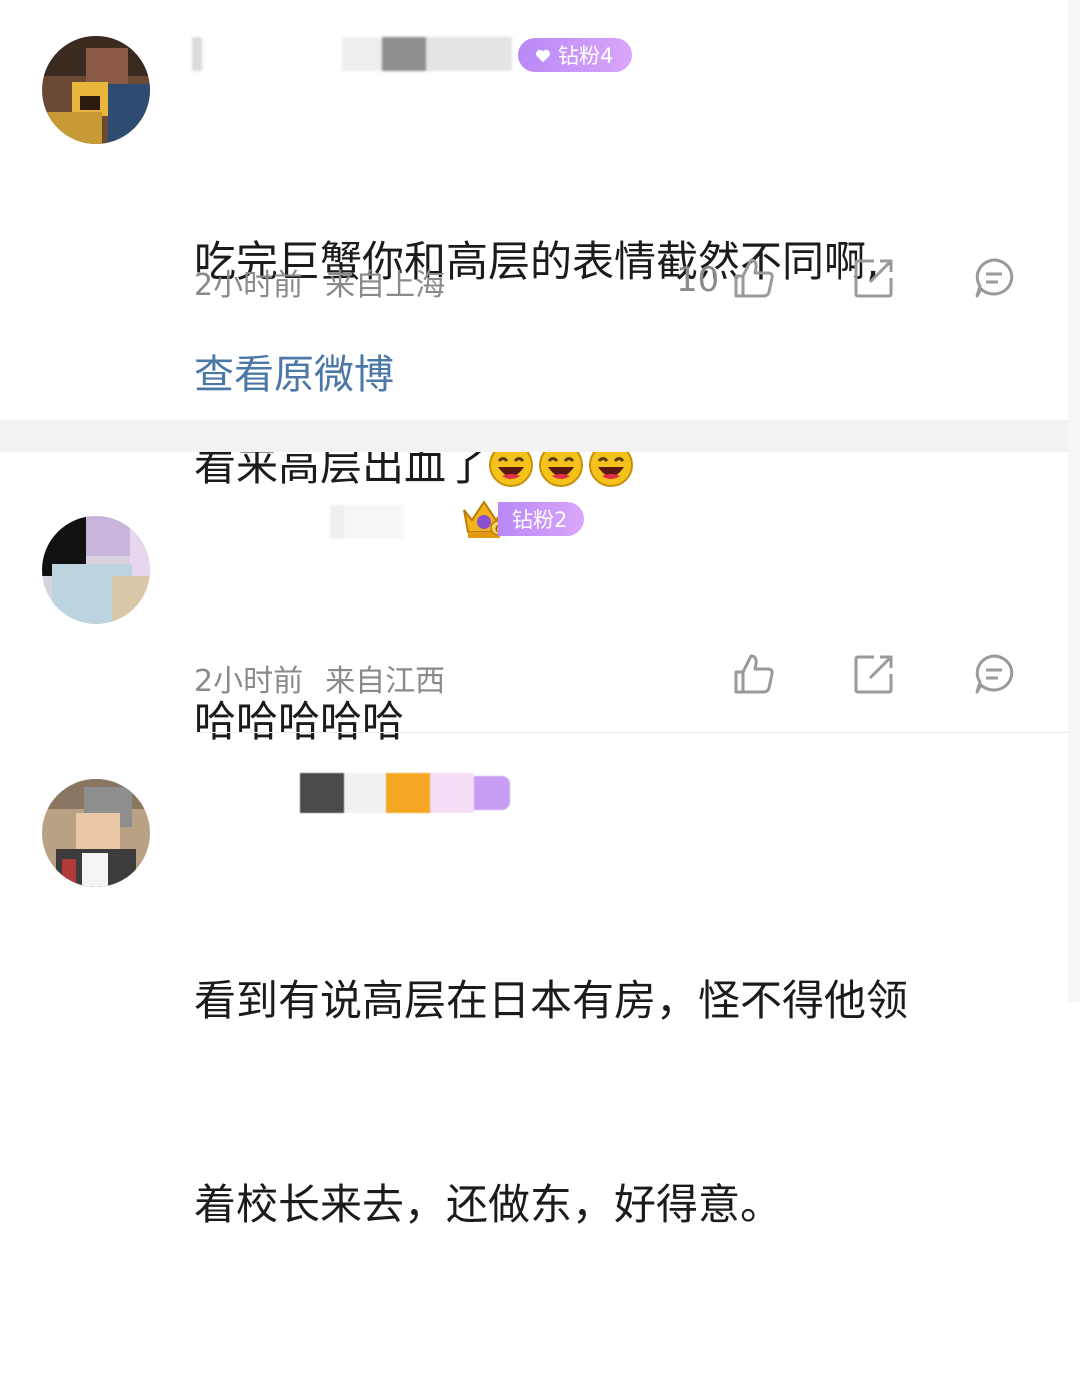  Describe the element at coordinates (488, 1204) in the screenshot. I see `comment-line: 着校长来去，还做东，好得意。` at that location.